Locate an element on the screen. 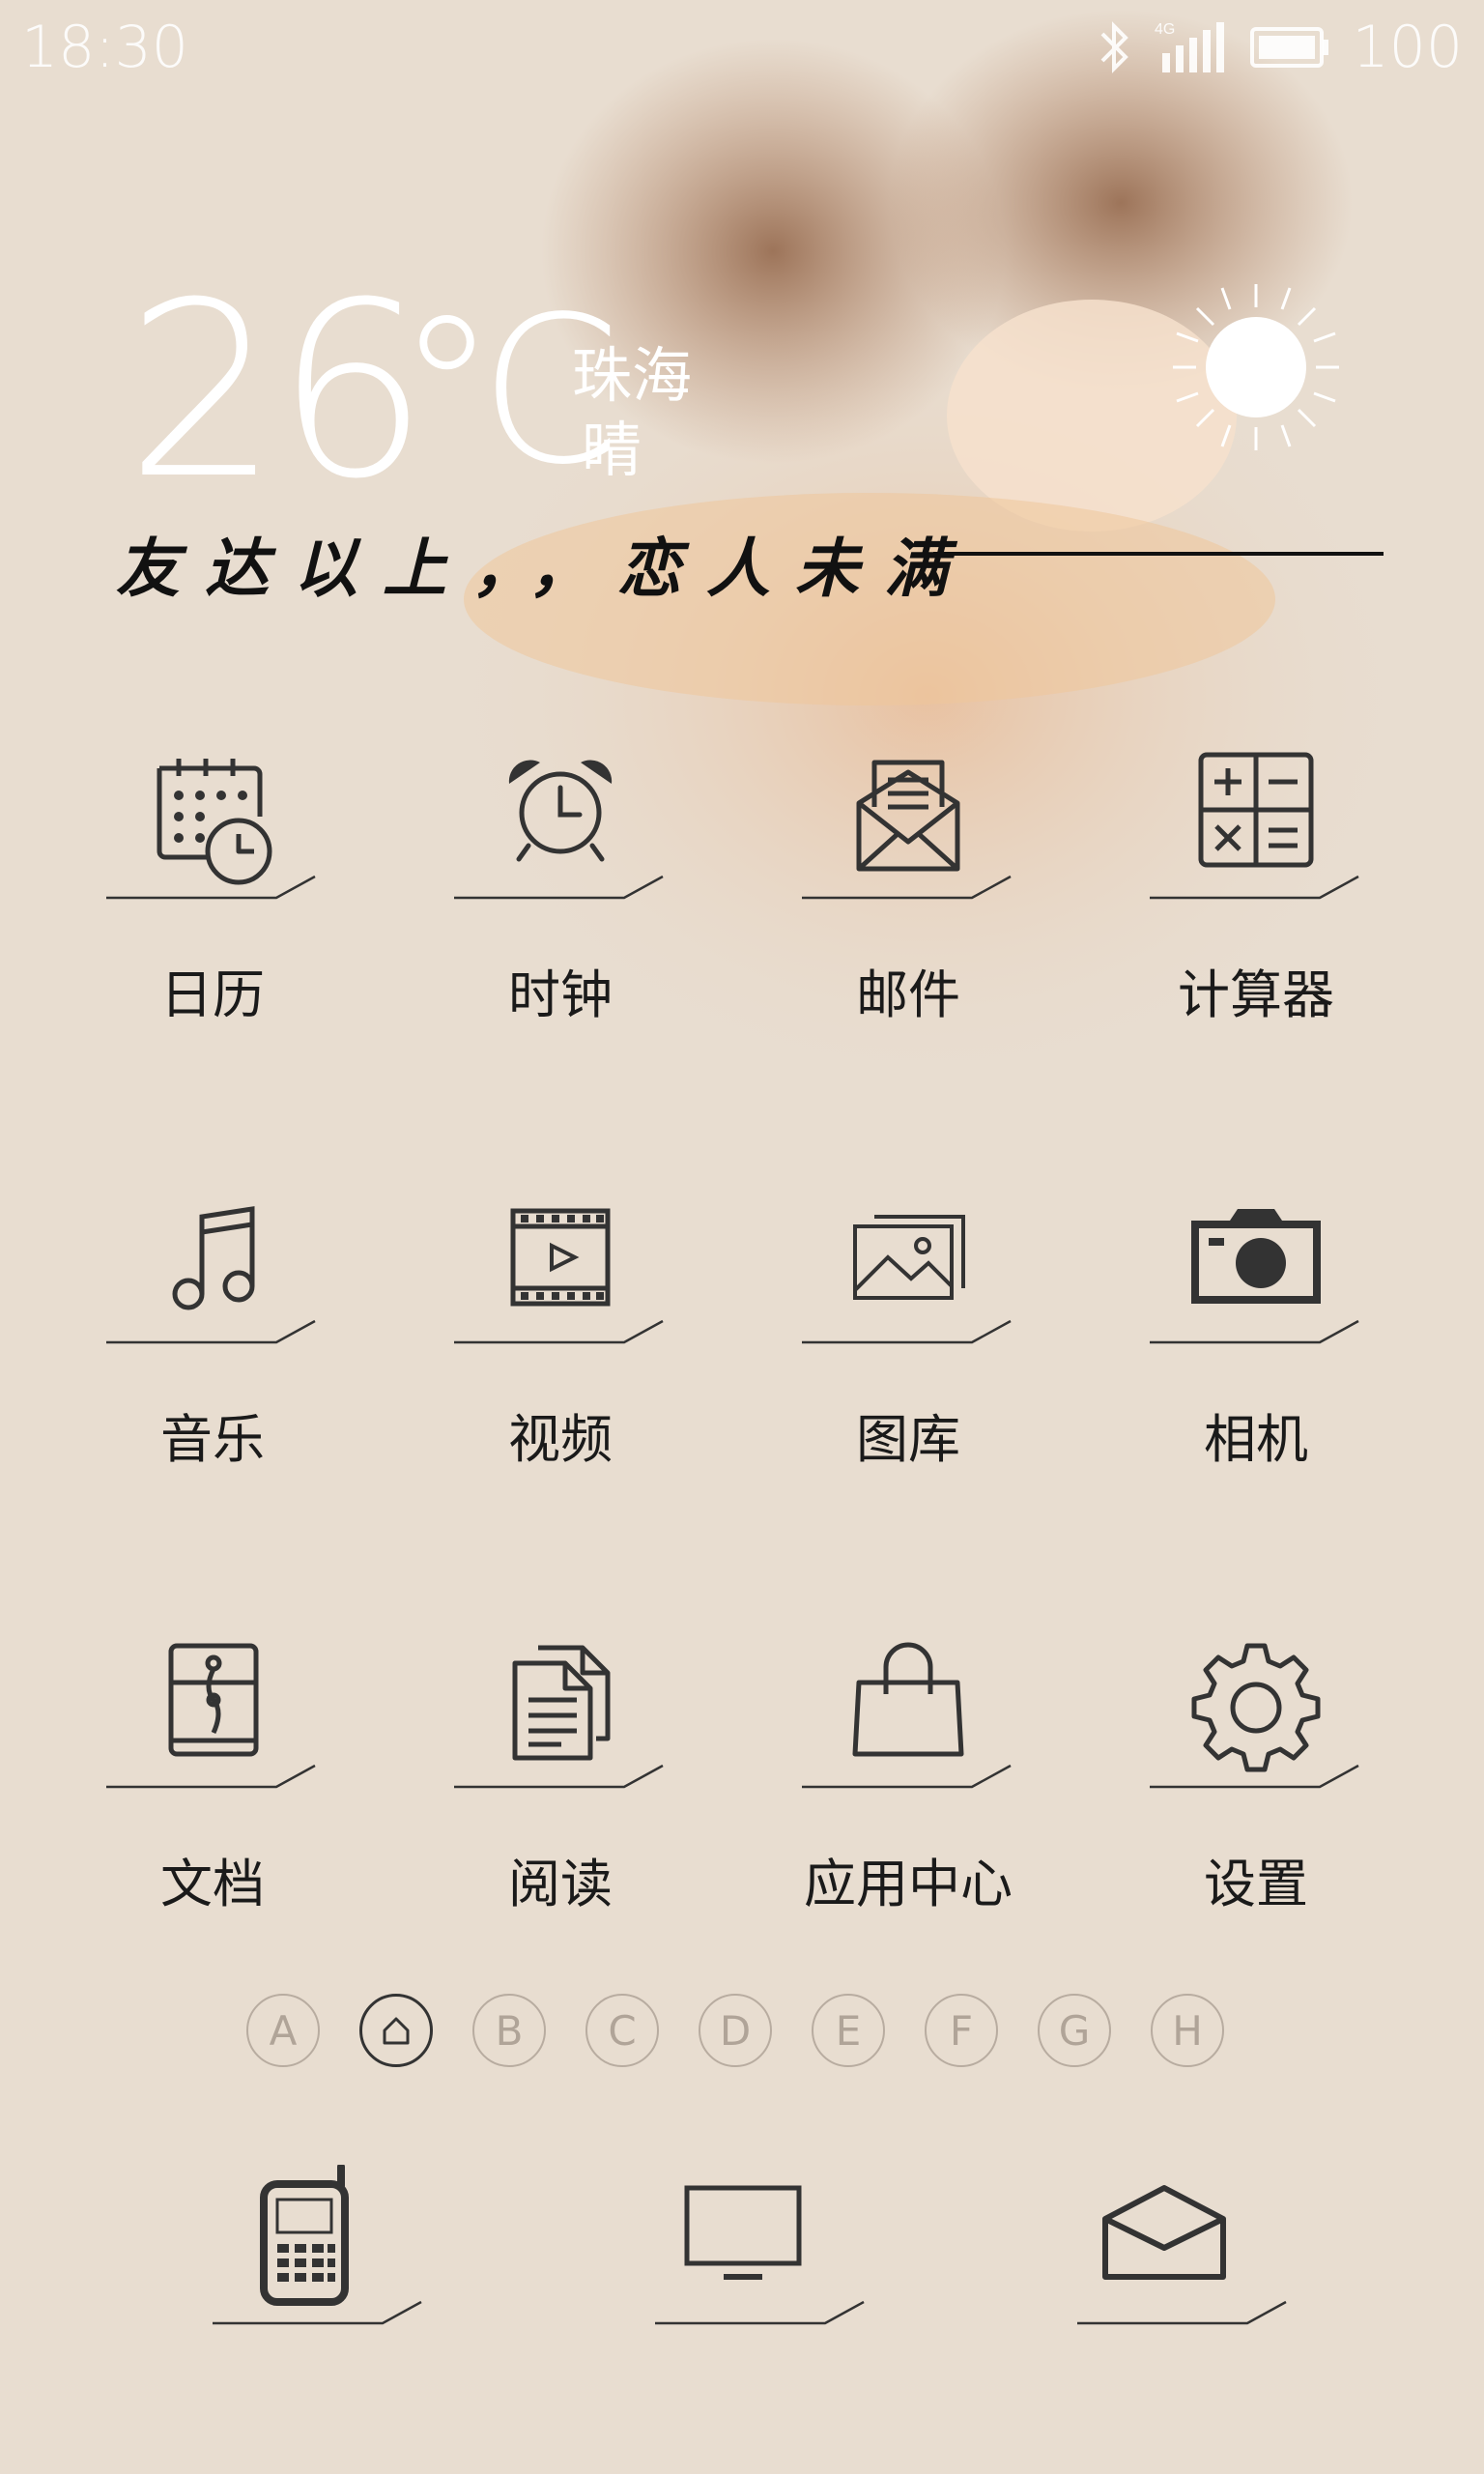 This screenshot has width=1484, height=2474. app-camera: 相机 is located at coordinates (1256, 1353).